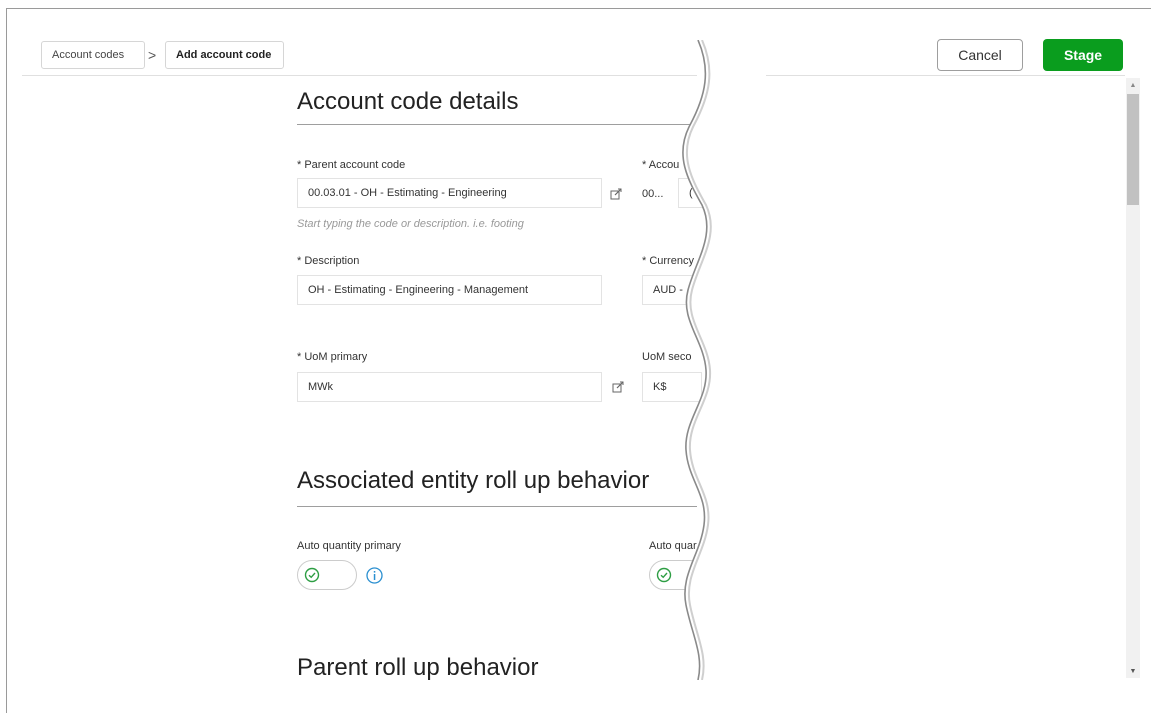  I want to click on parent-account-code-label: * Parent account code, so click(351, 165).